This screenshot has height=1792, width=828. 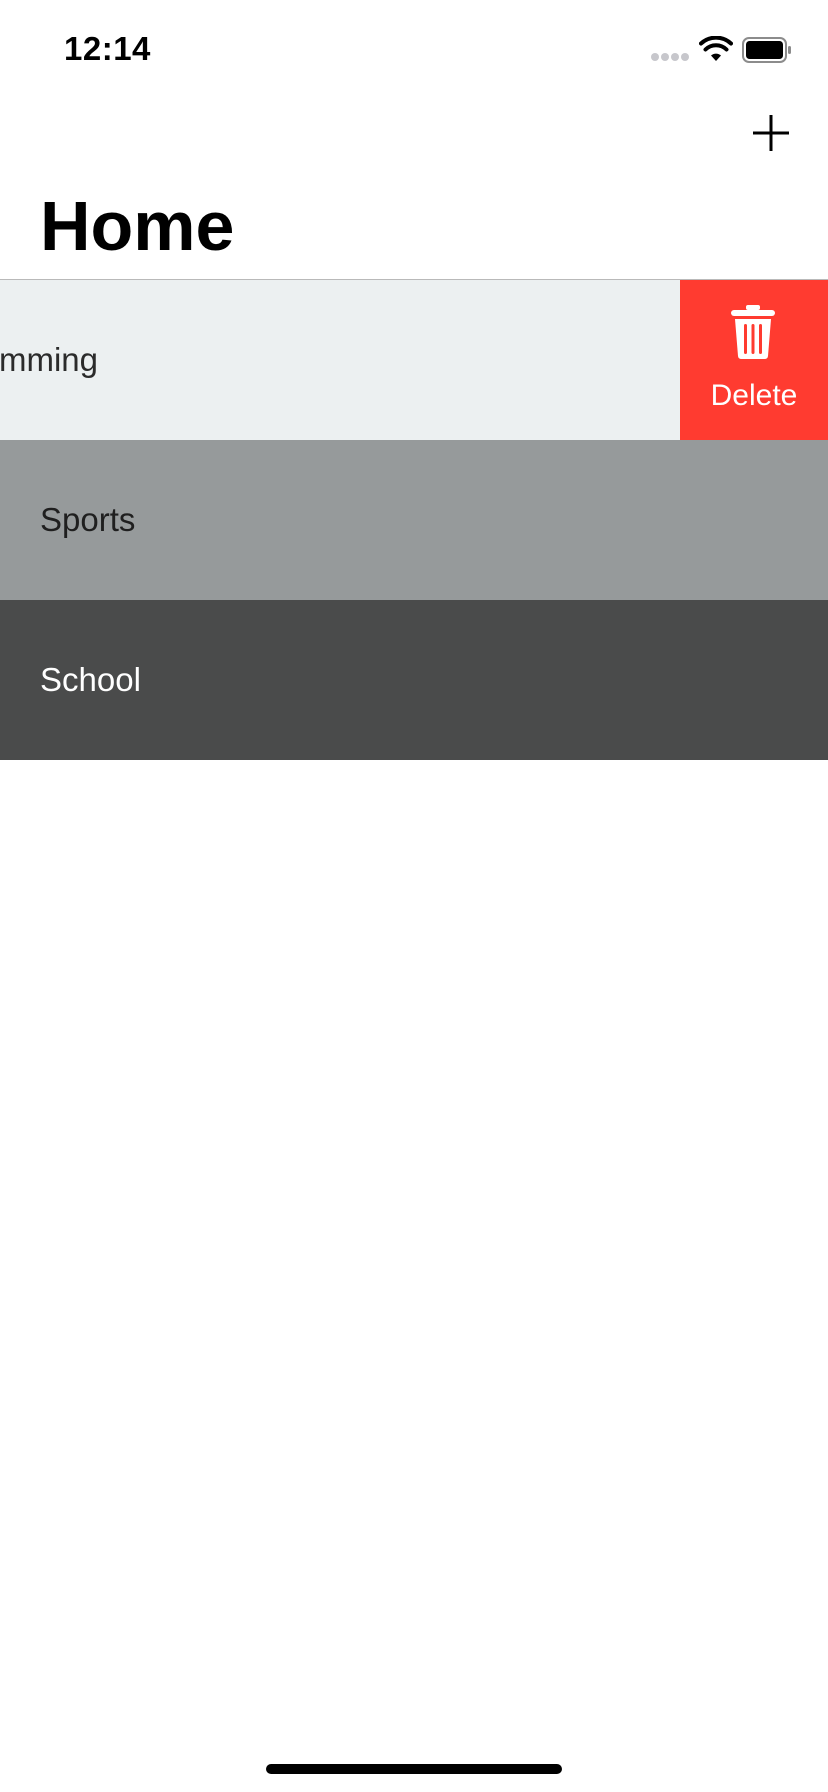 I want to click on status-time: 12:14, so click(x=107, y=48).